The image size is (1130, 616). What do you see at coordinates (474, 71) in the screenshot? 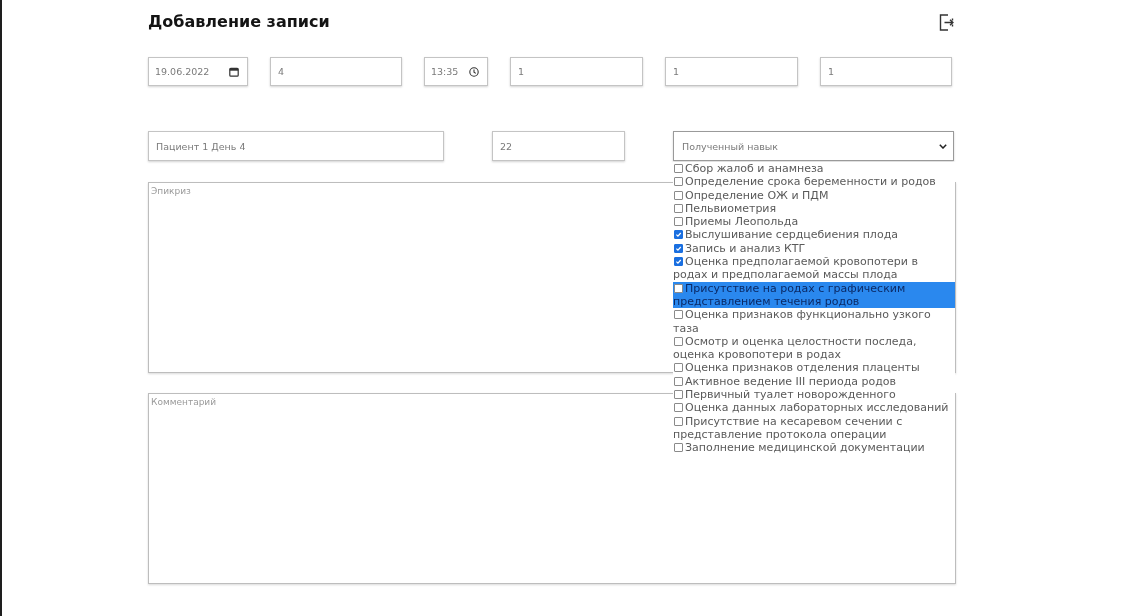
I see `clock-icon` at bounding box center [474, 71].